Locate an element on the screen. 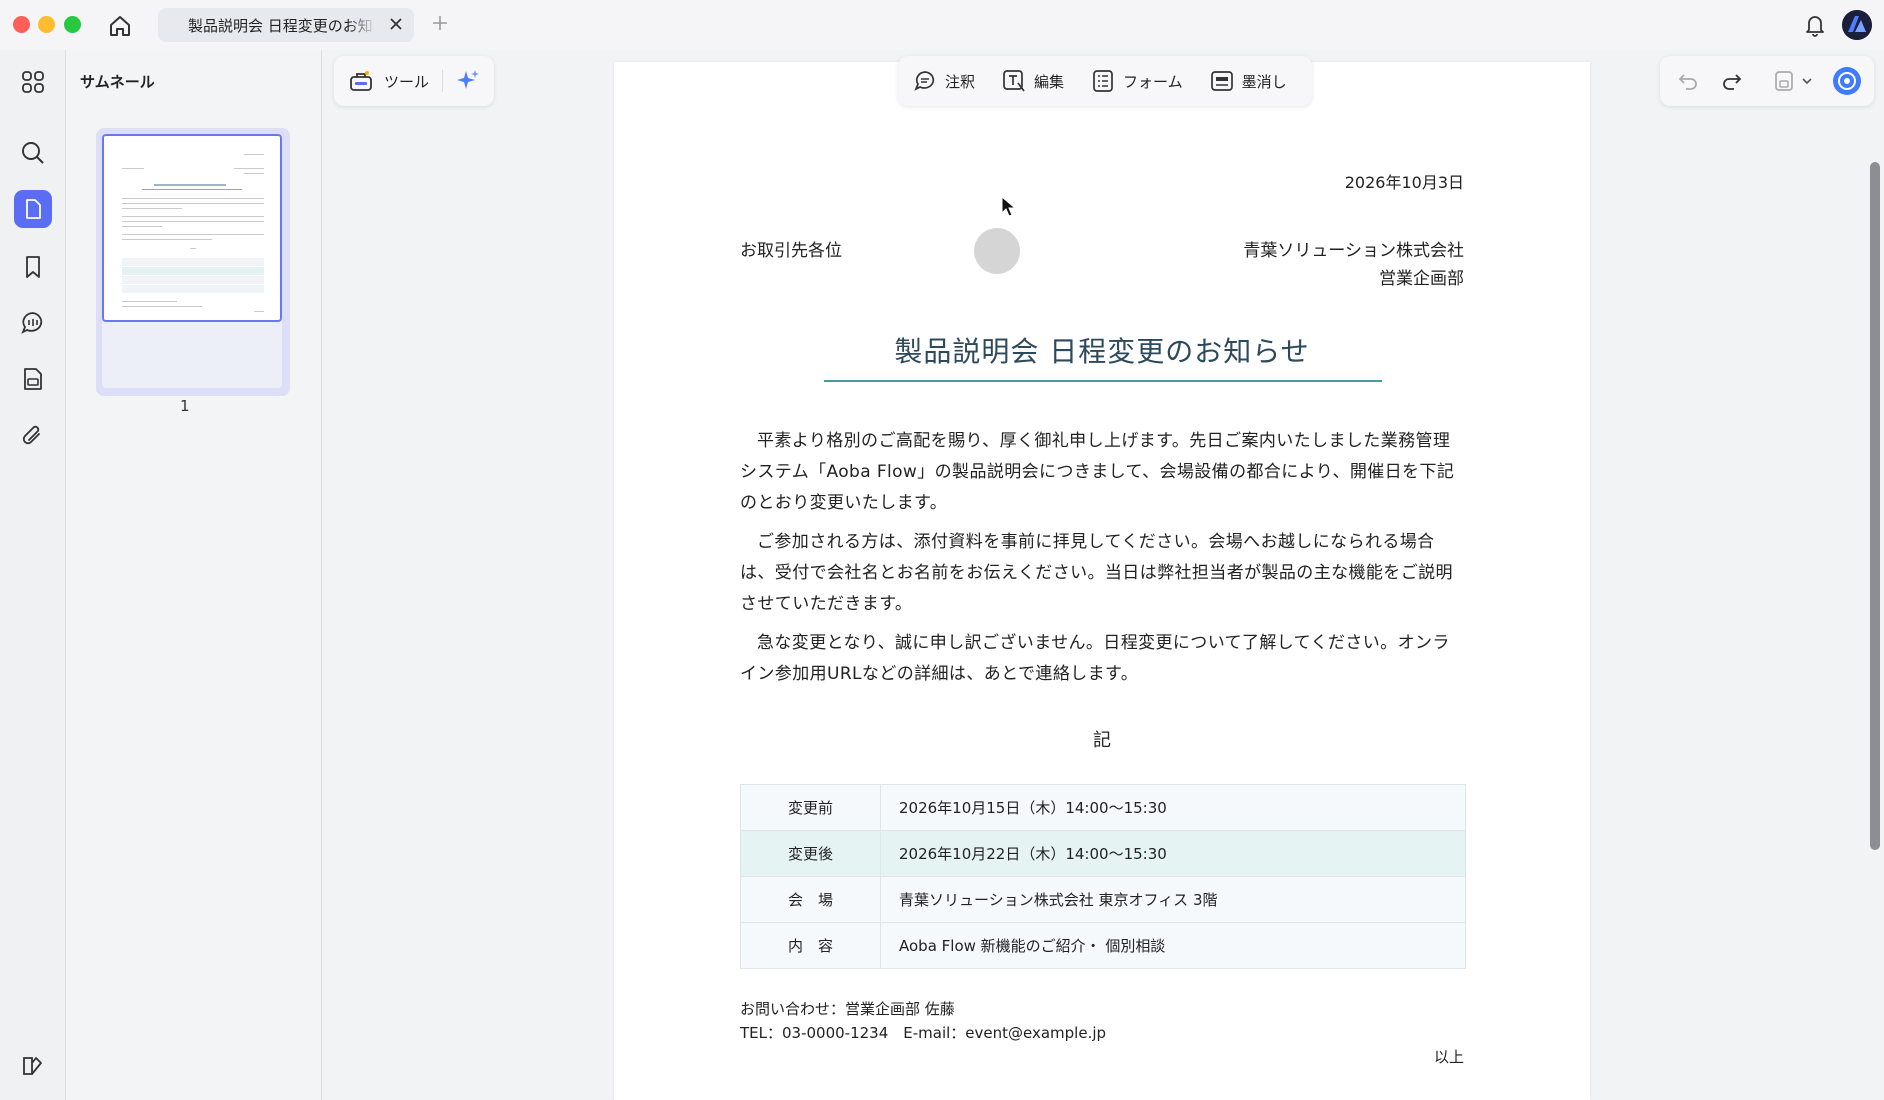 Image resolution: width=1884 pixels, height=1100 pixels. tools-label: ツール is located at coordinates (407, 81).